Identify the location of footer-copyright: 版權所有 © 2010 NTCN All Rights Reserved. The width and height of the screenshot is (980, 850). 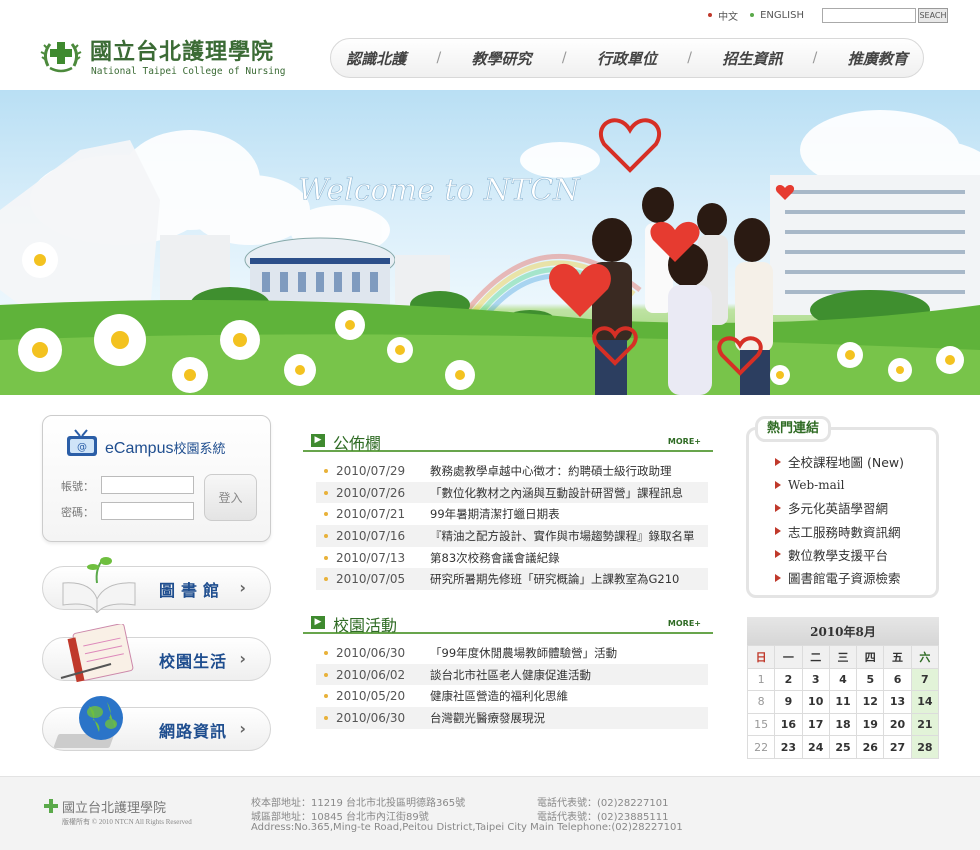
(127, 822).